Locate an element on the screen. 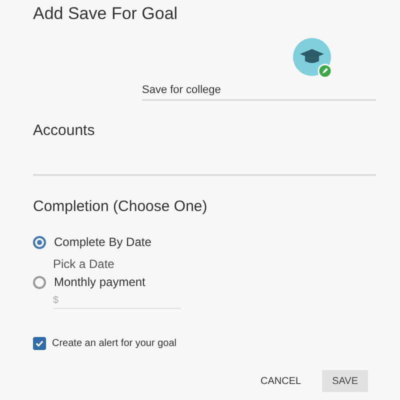 This screenshot has width=400, height=400. save-button: SAVE is located at coordinates (345, 381).